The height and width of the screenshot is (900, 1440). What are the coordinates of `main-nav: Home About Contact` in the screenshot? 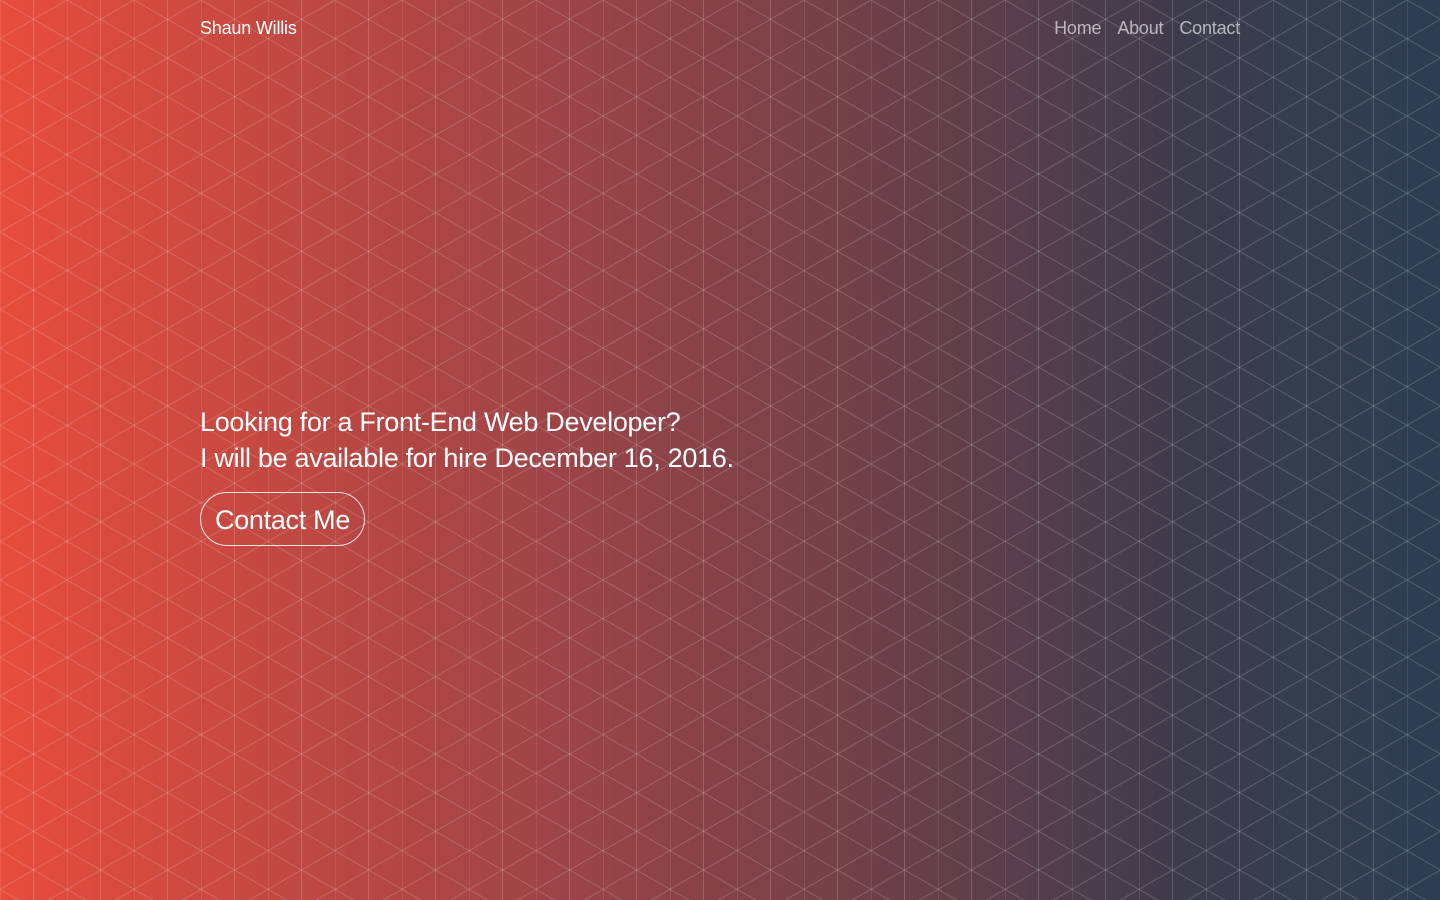 It's located at (1147, 28).